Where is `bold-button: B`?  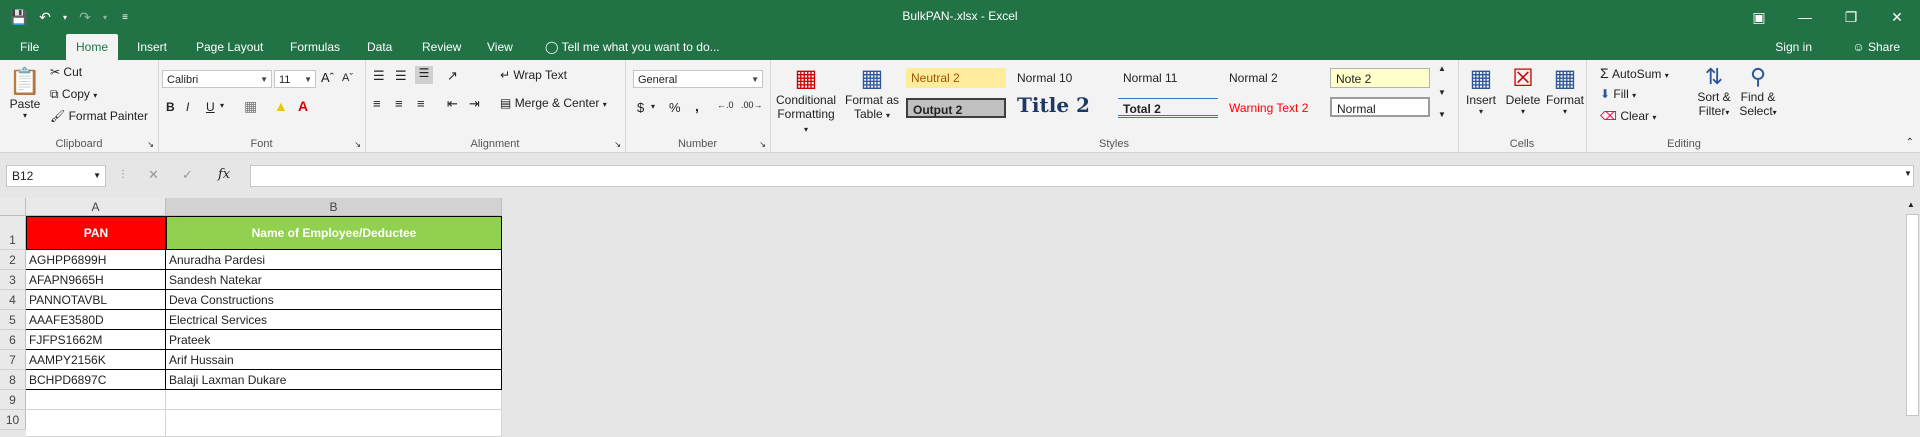 bold-button: B is located at coordinates (170, 107).